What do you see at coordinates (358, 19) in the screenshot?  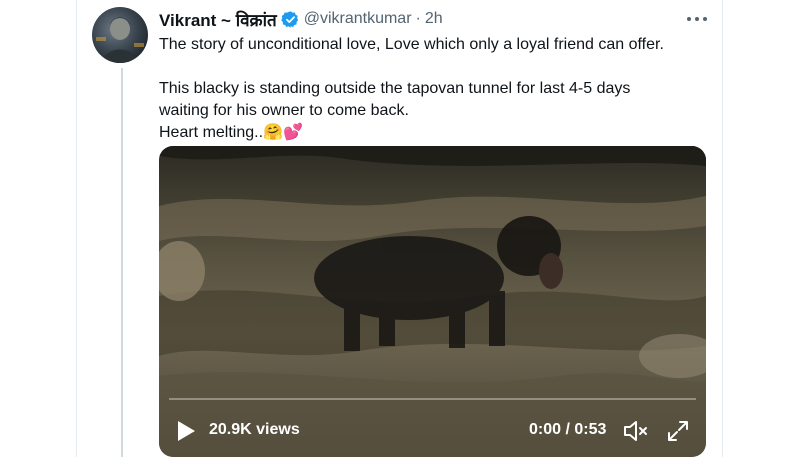 I see `author-handle: @vikrantkumar` at bounding box center [358, 19].